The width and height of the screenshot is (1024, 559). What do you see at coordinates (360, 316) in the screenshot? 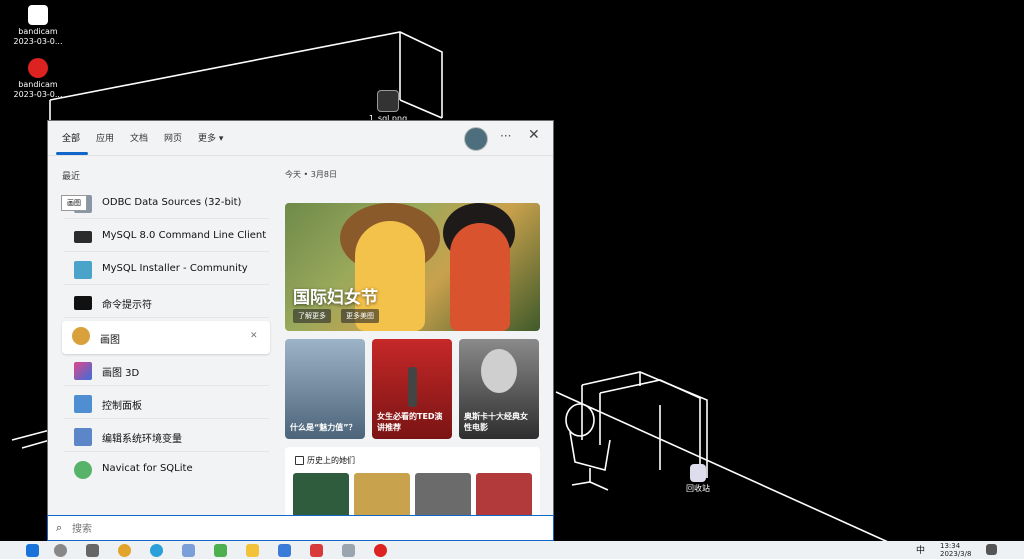
I see `more-images-button: 更多美图` at bounding box center [360, 316].